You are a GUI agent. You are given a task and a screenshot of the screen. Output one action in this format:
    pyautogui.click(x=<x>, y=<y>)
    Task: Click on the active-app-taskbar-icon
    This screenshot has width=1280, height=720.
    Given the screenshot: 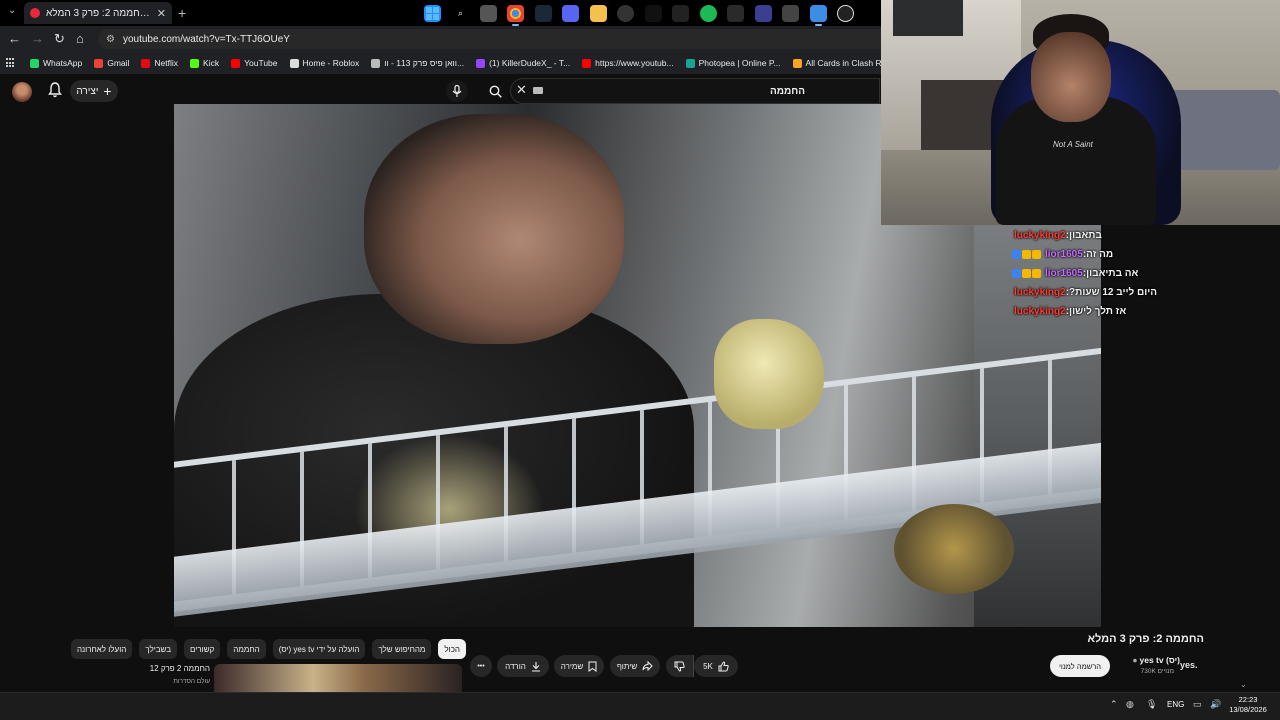 What is the action you would take?
    pyautogui.click(x=818, y=15)
    